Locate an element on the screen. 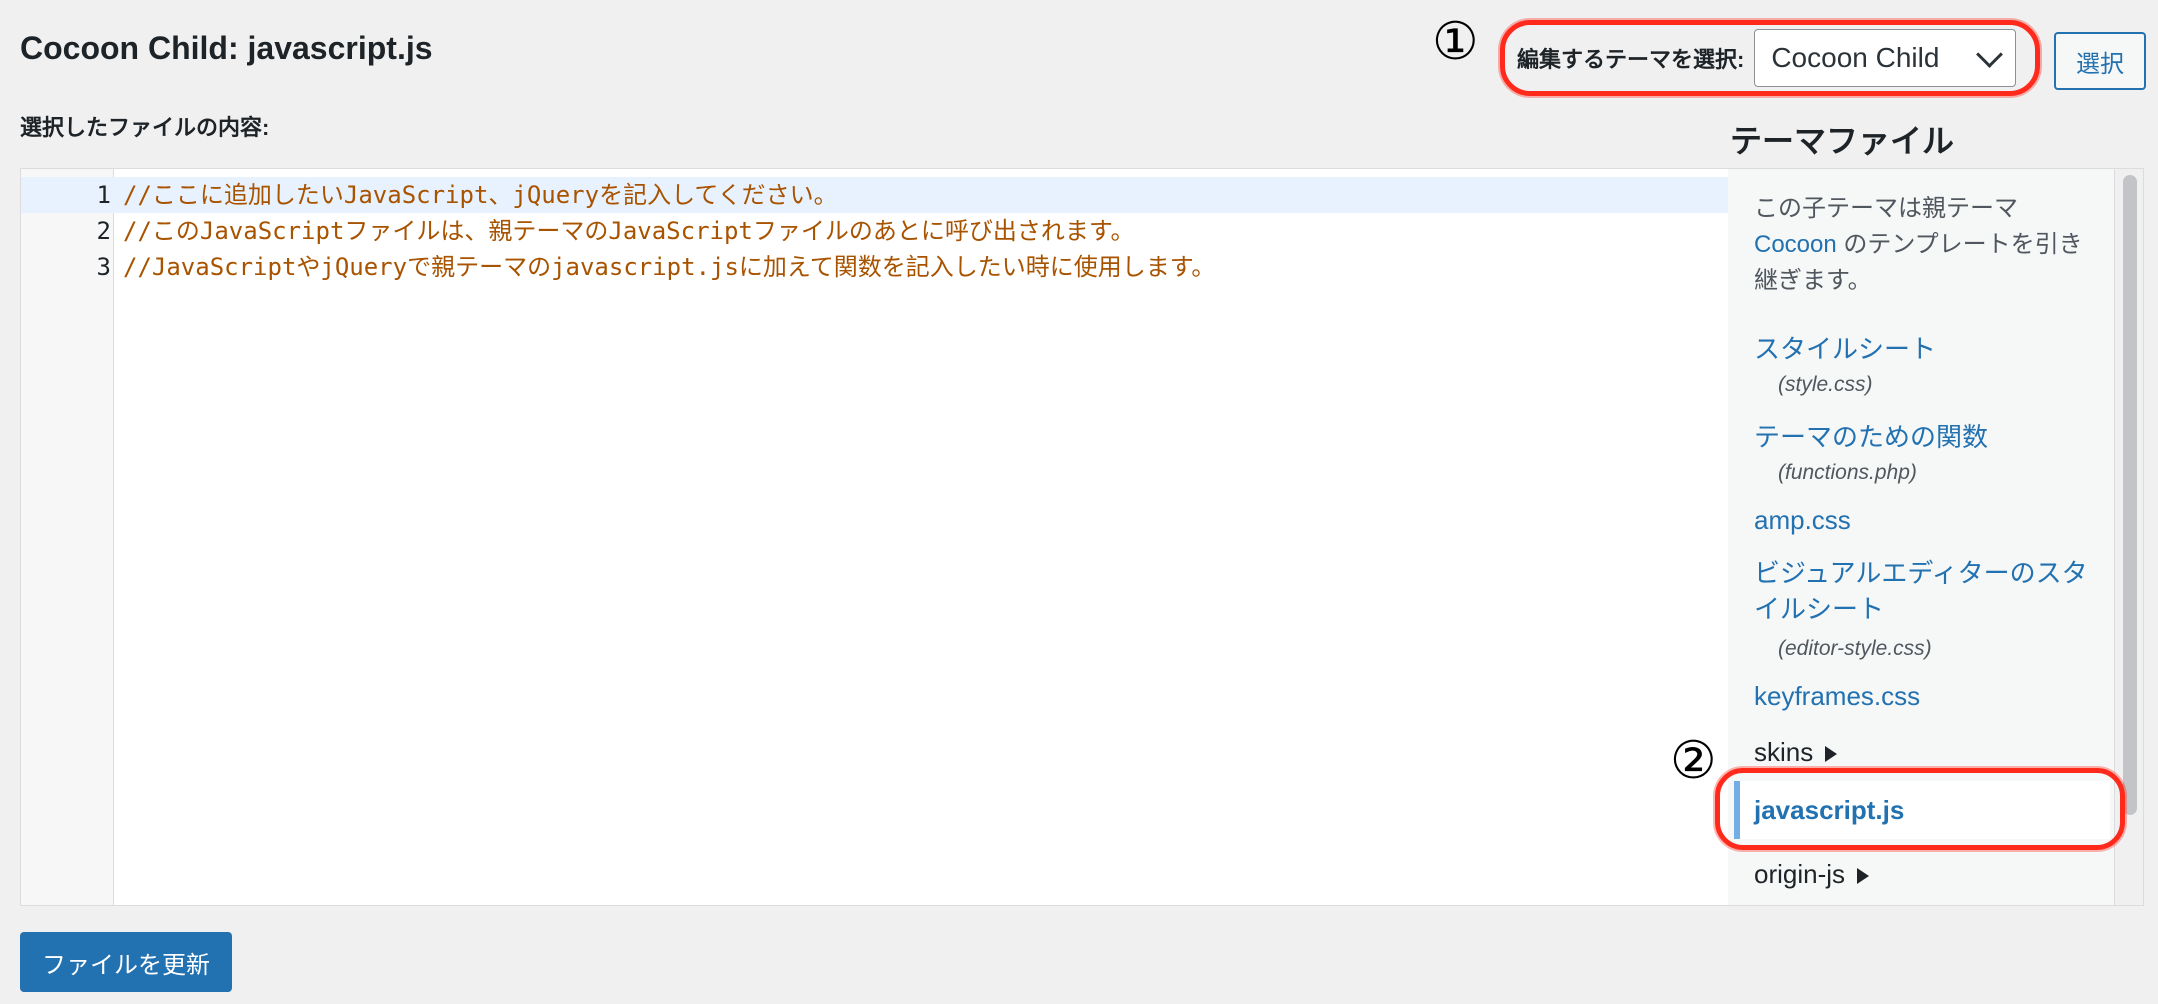 Image resolution: width=2158 pixels, height=1004 pixels. code-text: //ここに追加したいJavaScript、jQueryを記入してください。 is located at coordinates (480, 195).